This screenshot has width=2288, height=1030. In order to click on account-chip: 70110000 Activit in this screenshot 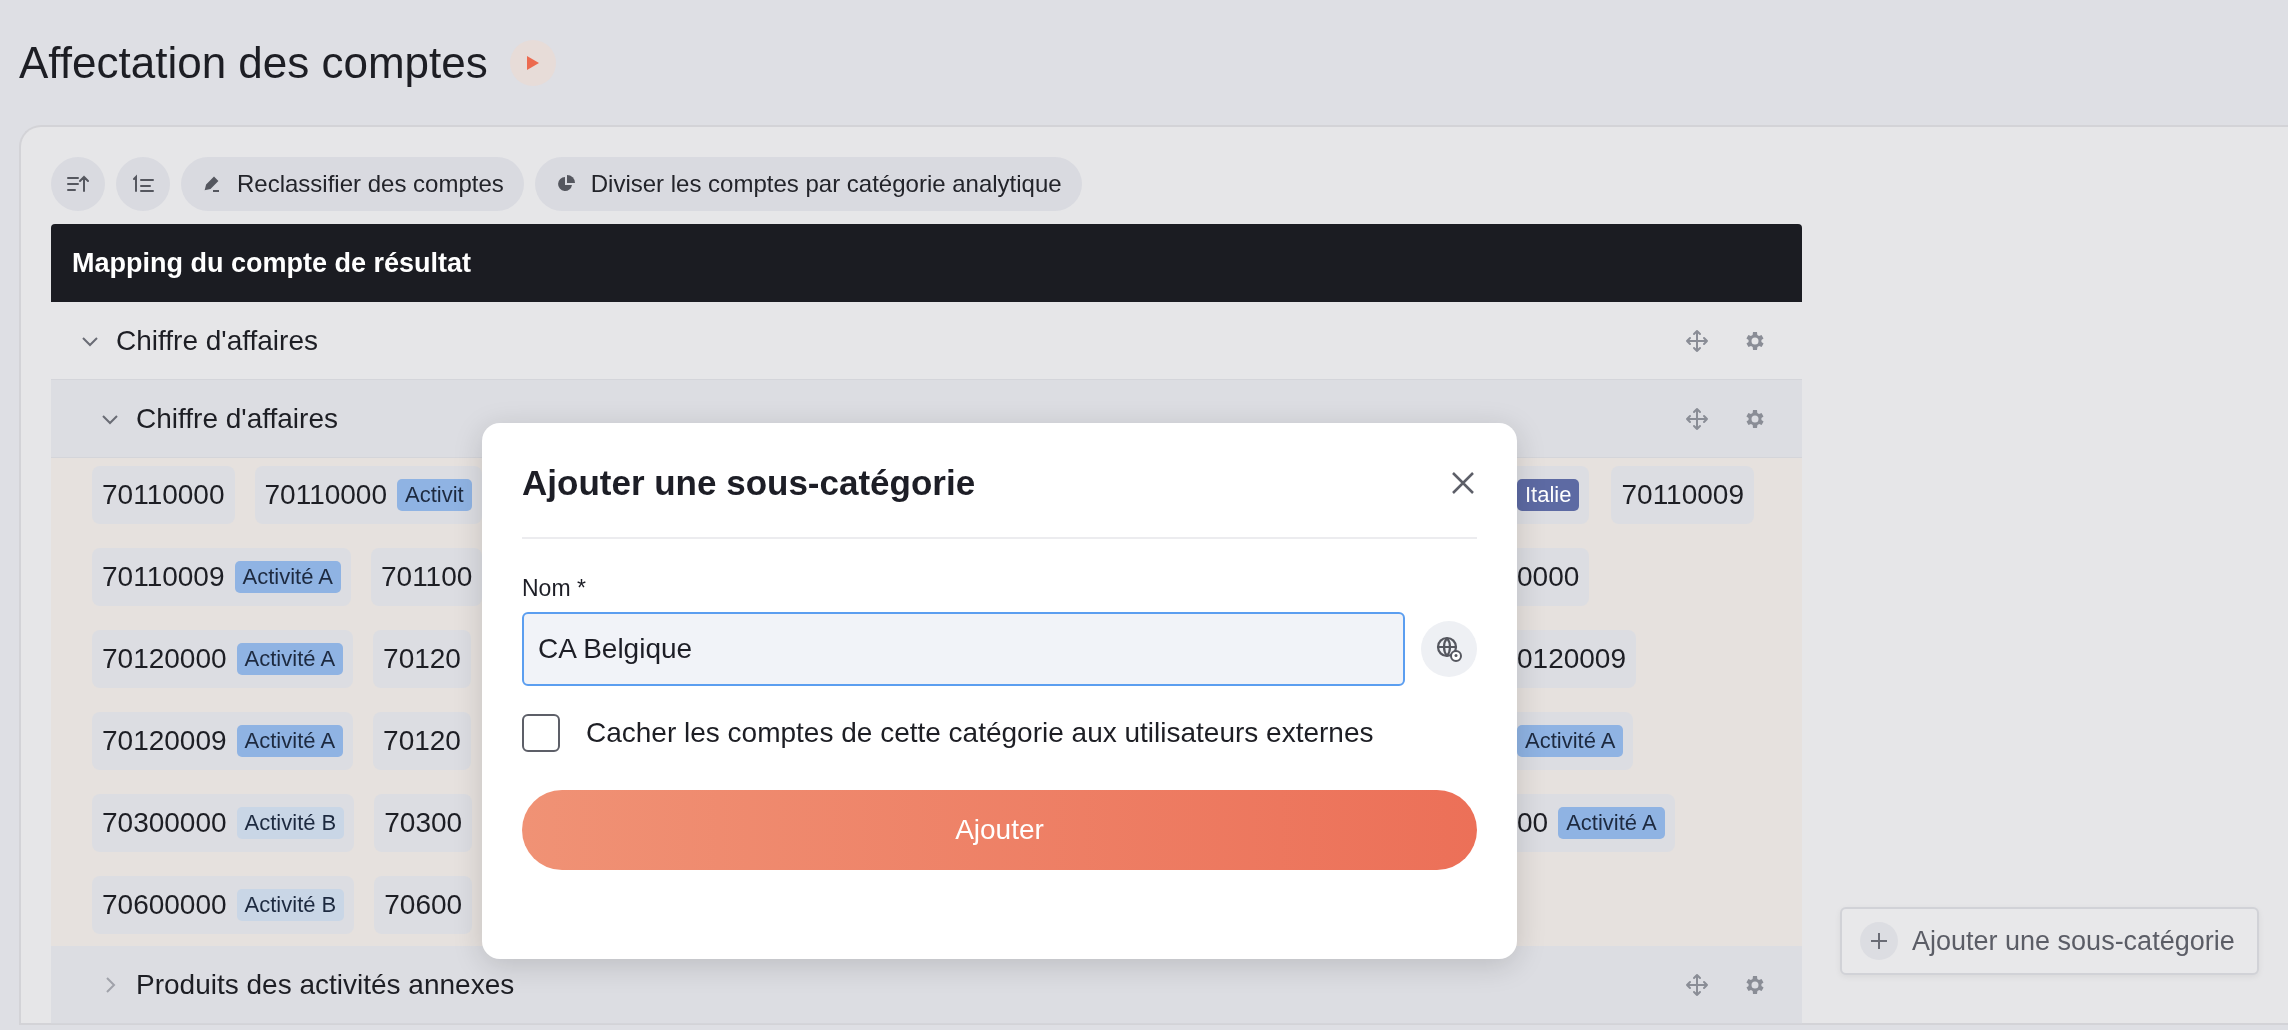, I will do `click(368, 495)`.